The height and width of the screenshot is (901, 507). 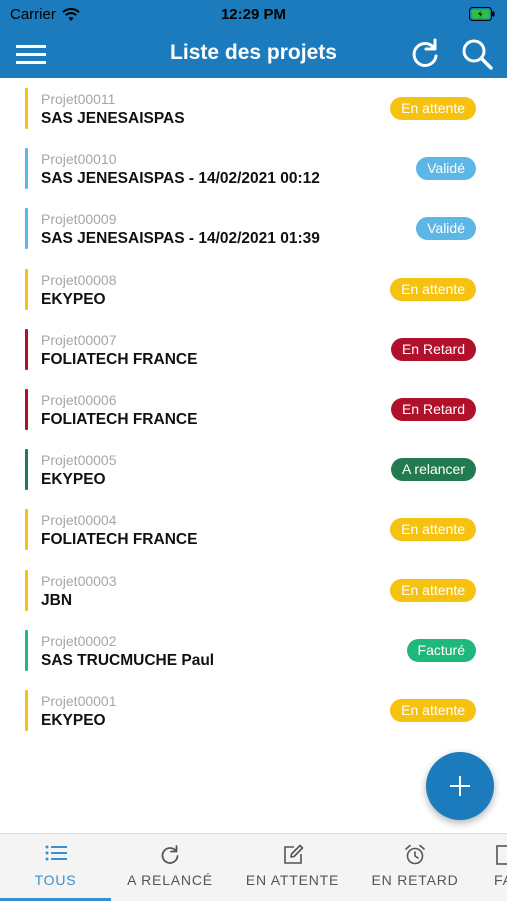 What do you see at coordinates (253, 469) in the screenshot?
I see `project-list-item: Projet00005 EKYPEO A relancer` at bounding box center [253, 469].